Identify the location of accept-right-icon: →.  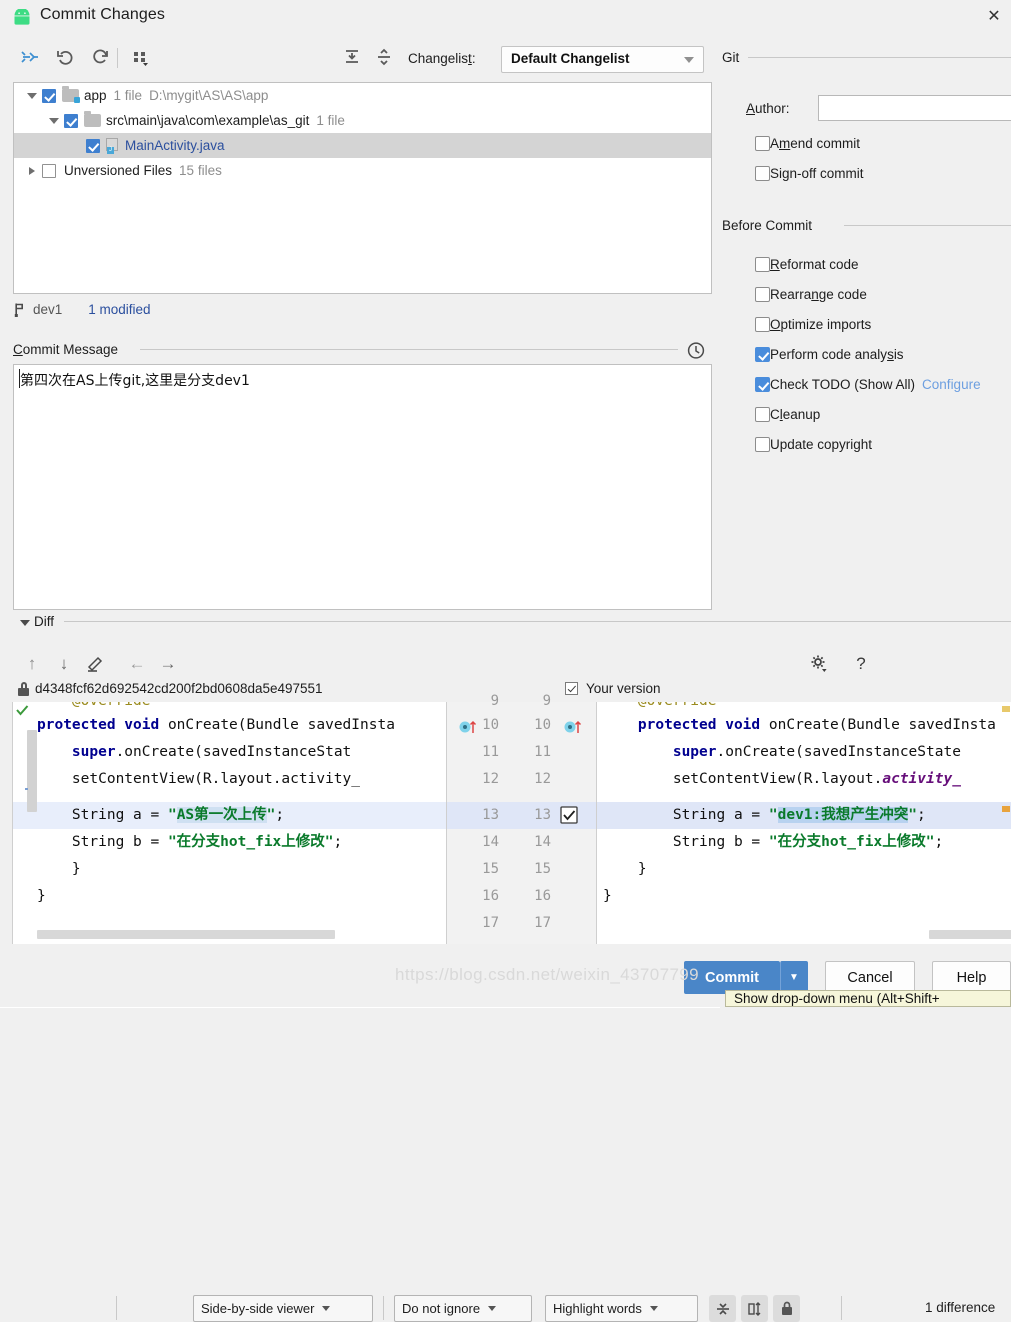
(168, 663).